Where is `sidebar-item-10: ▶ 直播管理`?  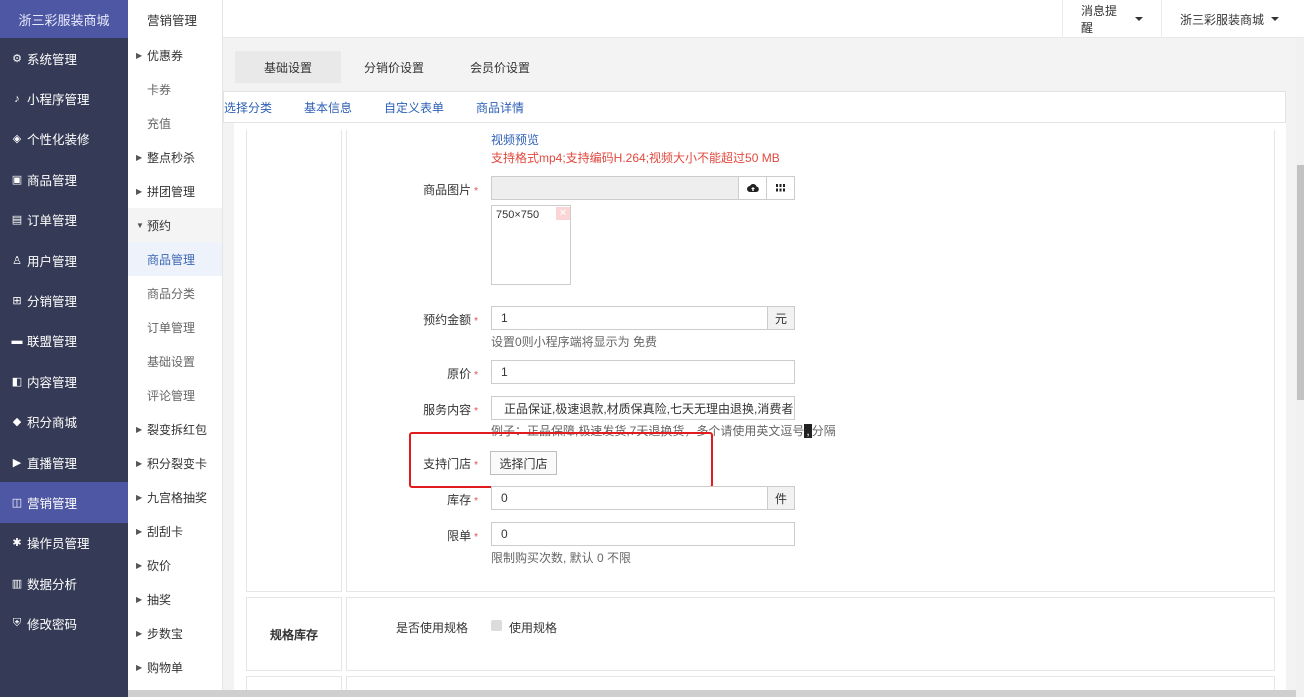
sidebar-item-10: ▶ 直播管理 is located at coordinates (64, 462).